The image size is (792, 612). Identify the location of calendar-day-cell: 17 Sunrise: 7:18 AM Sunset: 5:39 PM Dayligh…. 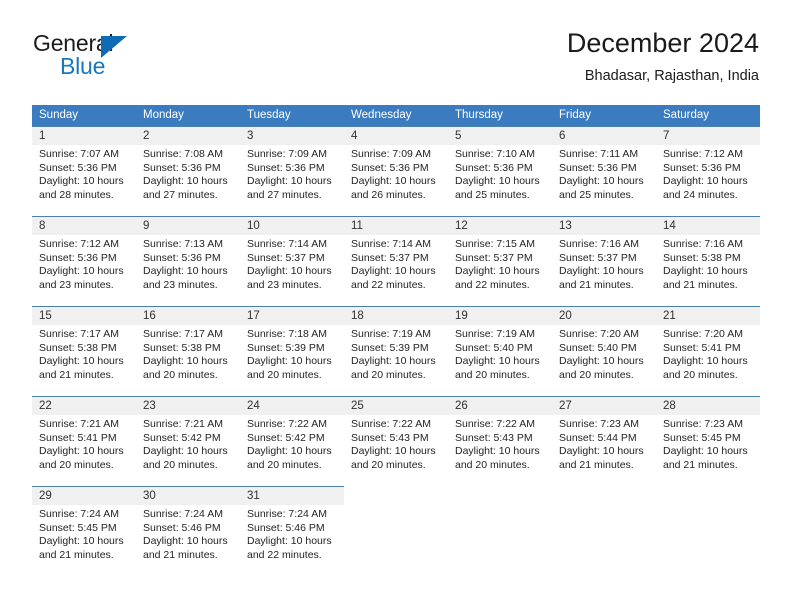
(292, 350).